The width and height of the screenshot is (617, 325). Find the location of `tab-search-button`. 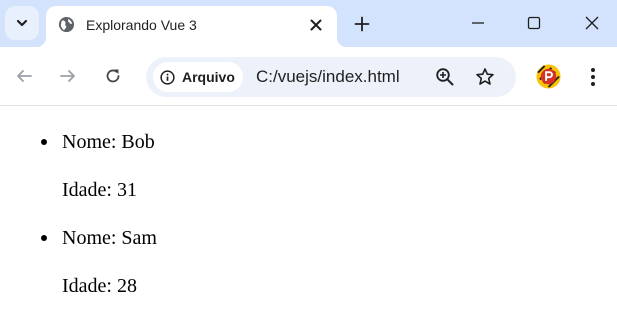

tab-search-button is located at coordinates (22, 23).